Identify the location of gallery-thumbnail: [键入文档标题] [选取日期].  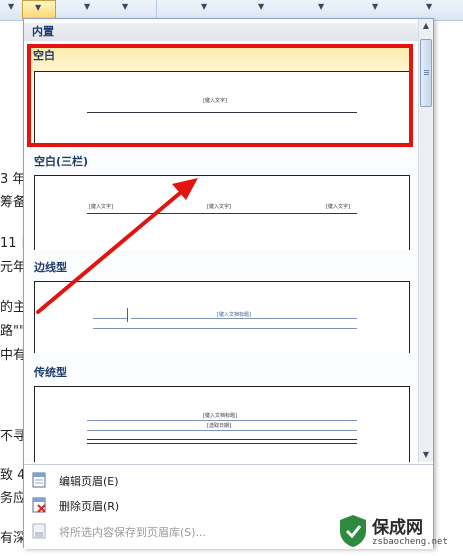
(222, 424).